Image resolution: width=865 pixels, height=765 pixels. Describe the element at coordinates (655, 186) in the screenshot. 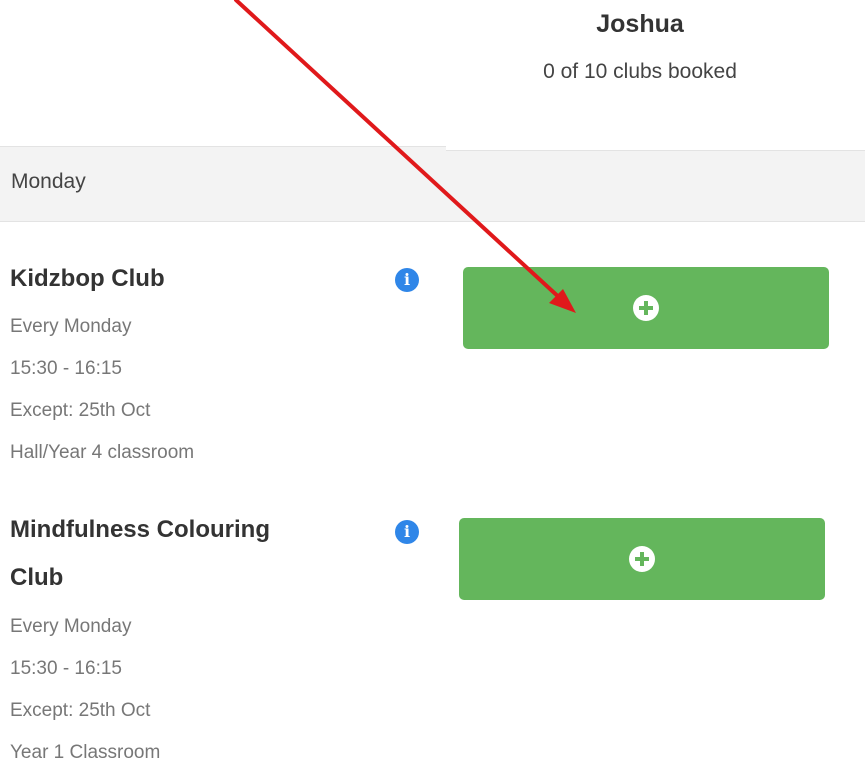

I see `day-header-column` at that location.